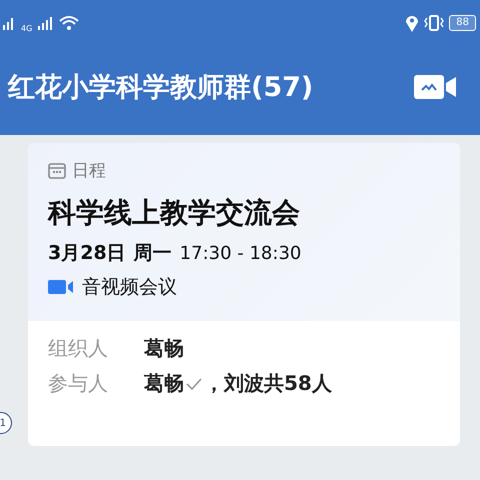 The height and width of the screenshot is (480, 480). I want to click on wifi-icon, so click(69, 22).